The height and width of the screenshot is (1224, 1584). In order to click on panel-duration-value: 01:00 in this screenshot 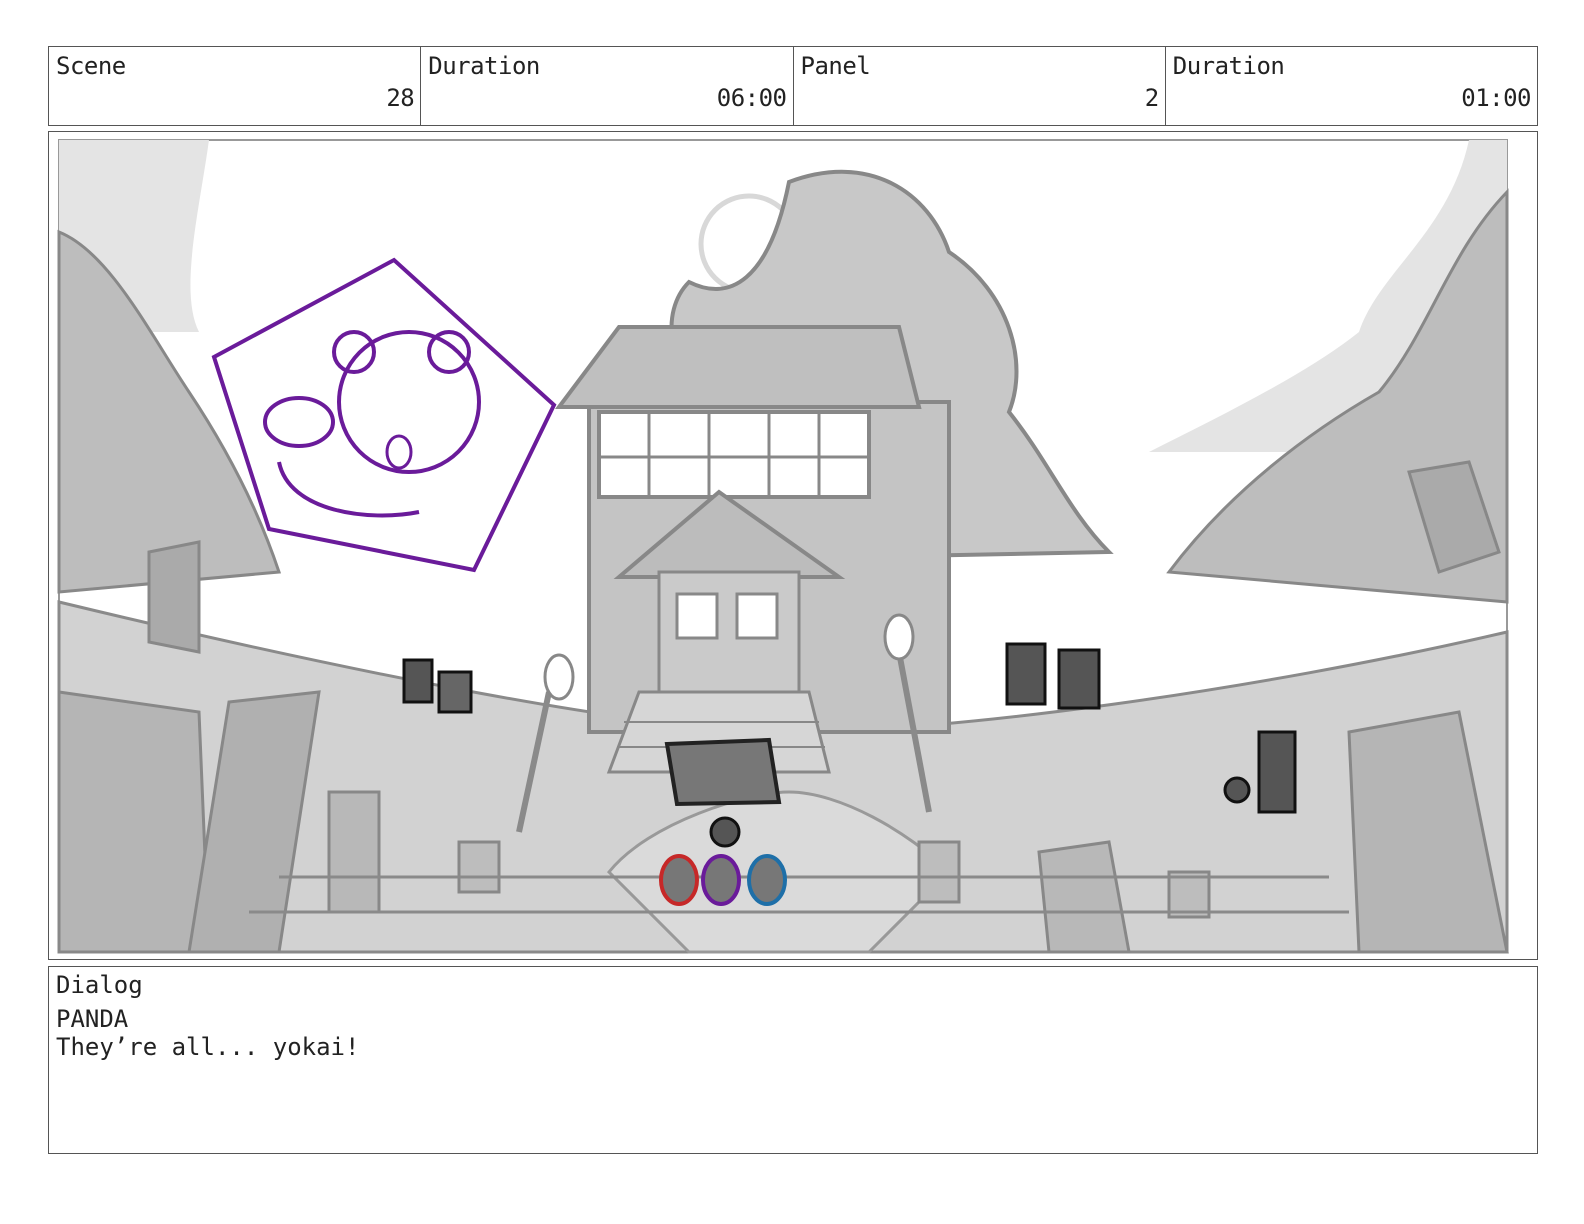, I will do `click(1496, 98)`.